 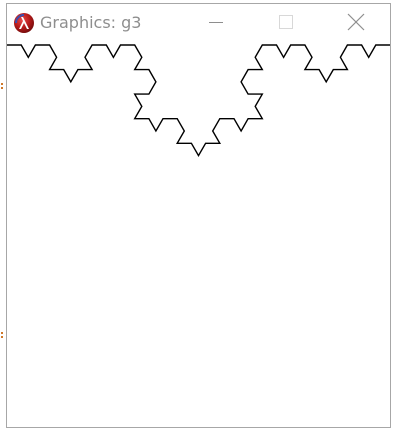 What do you see at coordinates (2, 336) in the screenshot?
I see `left-edge-marker-bottom` at bounding box center [2, 336].